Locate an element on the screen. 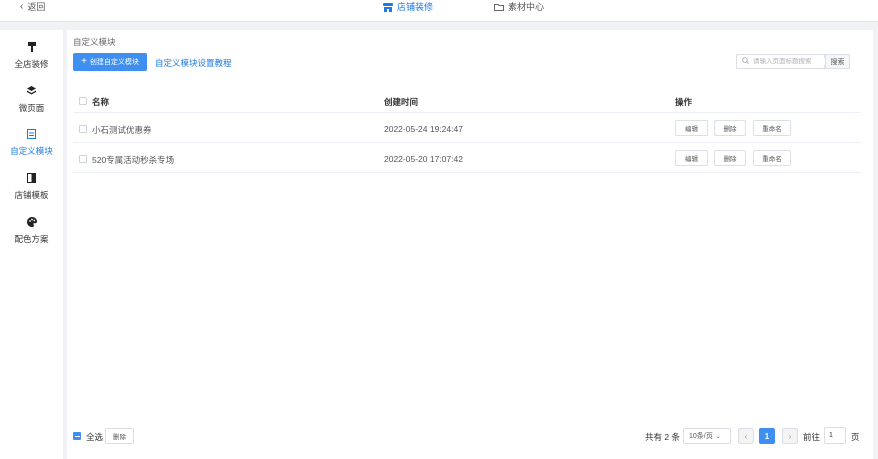  top-bar: ‹ 返回 店铺装修 素材中心 is located at coordinates (439, 11).